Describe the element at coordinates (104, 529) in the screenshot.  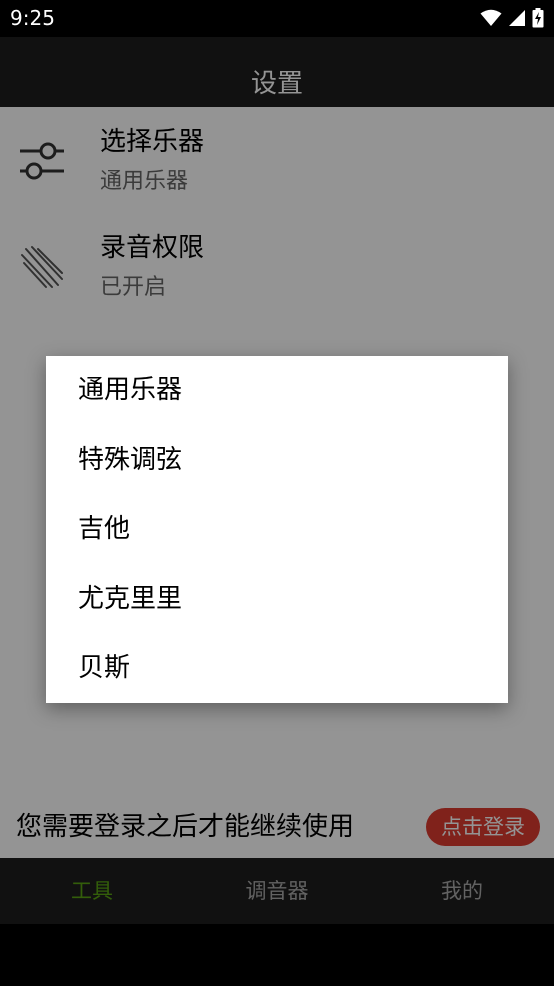
I see `instrument-option-label: 吉他` at that location.